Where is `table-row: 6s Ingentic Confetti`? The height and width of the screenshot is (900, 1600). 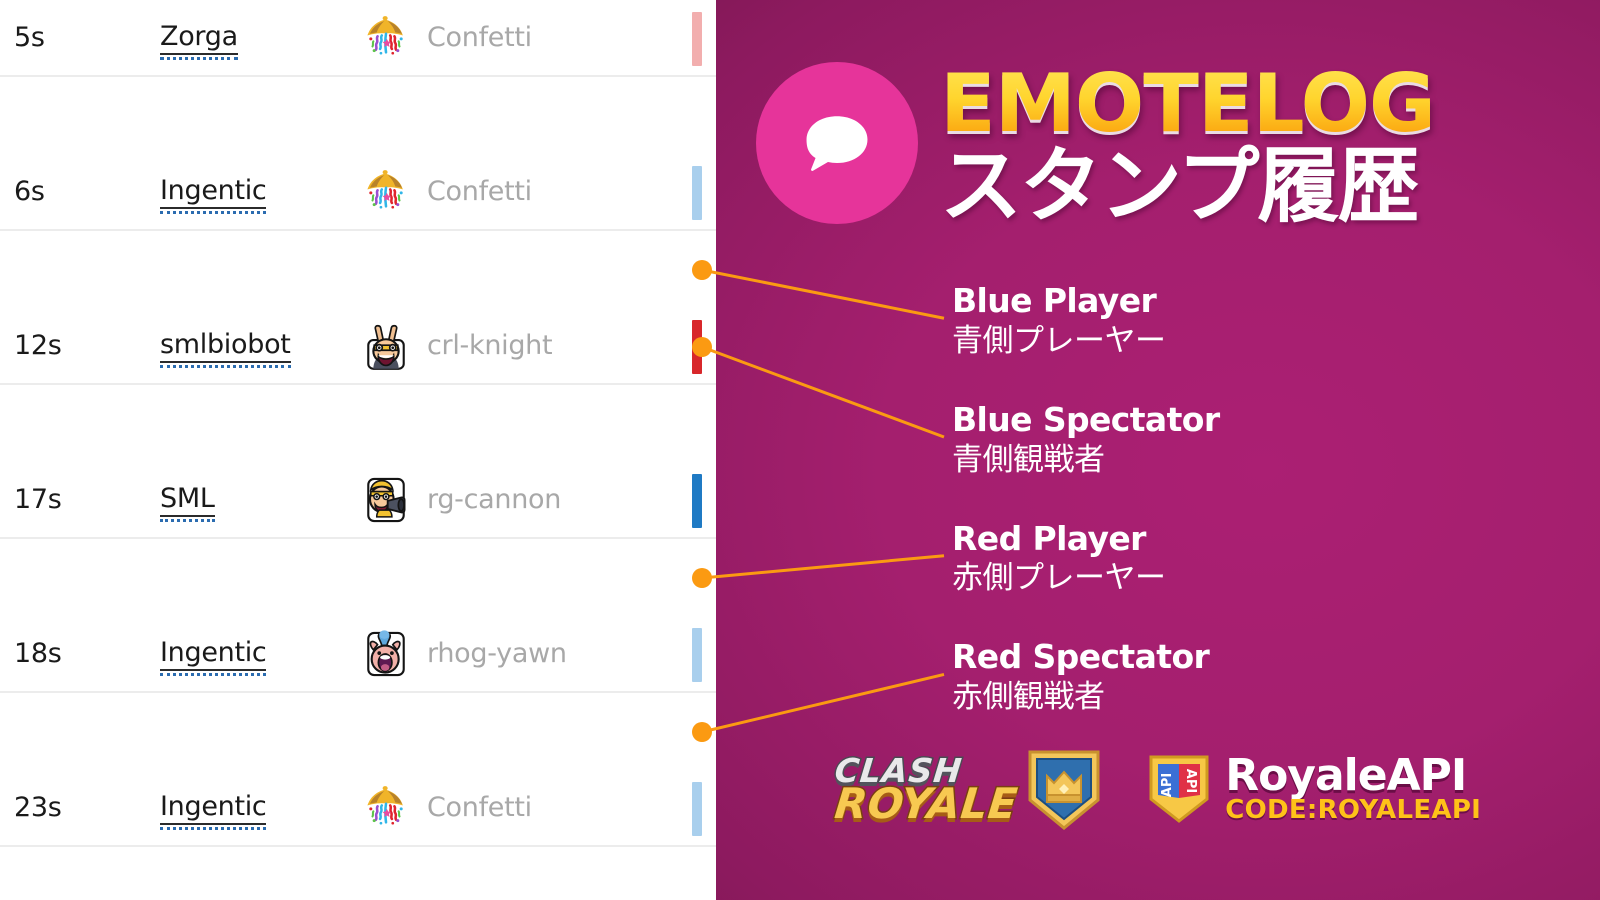
table-row: 6s Ingentic Confetti is located at coordinates (358, 192).